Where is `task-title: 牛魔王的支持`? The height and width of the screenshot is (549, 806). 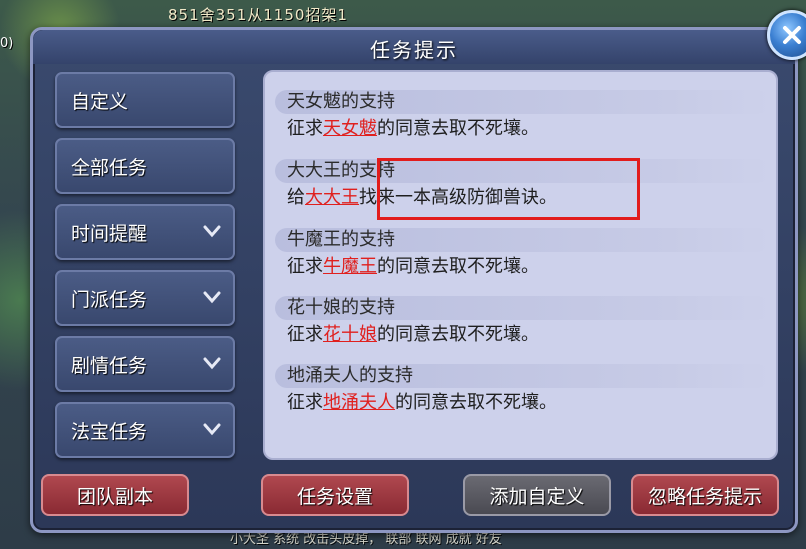 task-title: 牛魔王的支持 is located at coordinates (522, 240).